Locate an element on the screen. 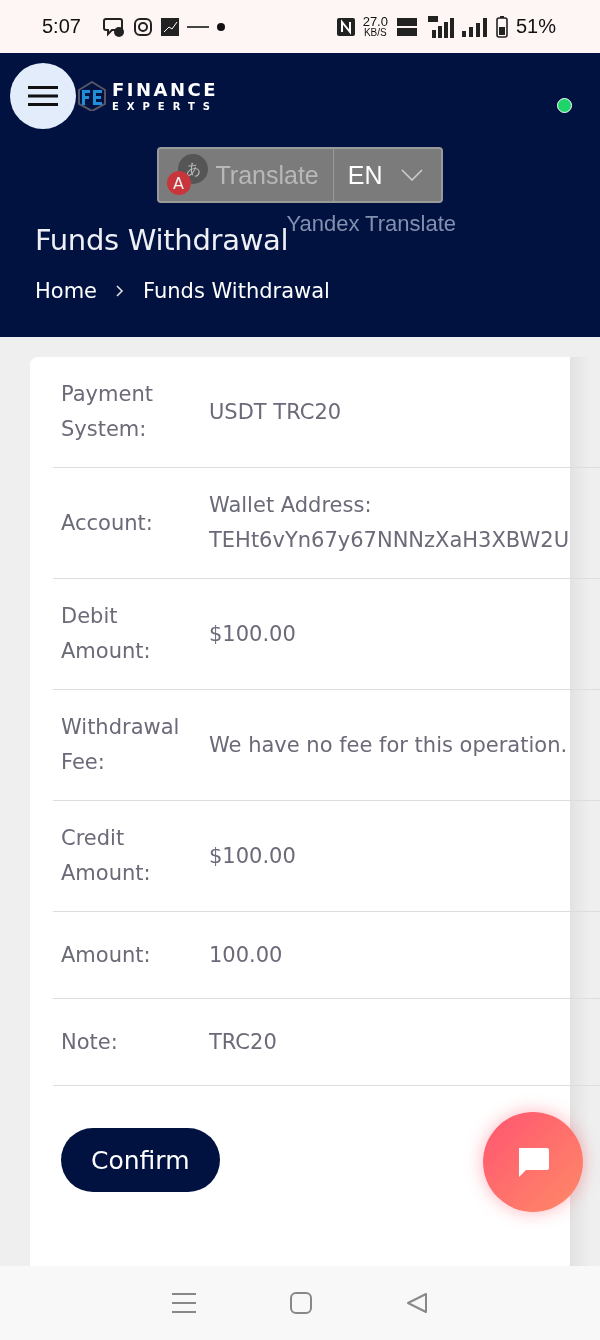 This screenshot has height=1340, width=600. translate-button: あ A Translate is located at coordinates (246, 175).